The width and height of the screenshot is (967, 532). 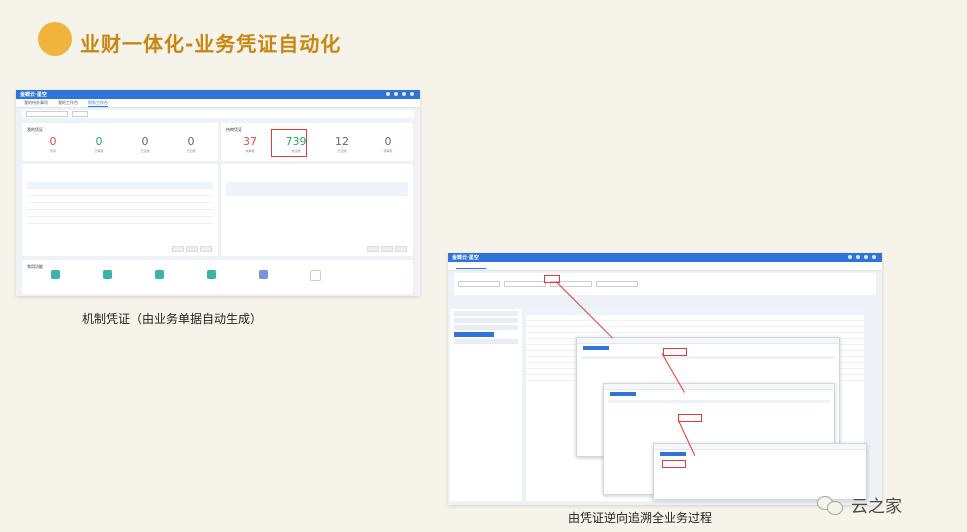 What do you see at coordinates (342, 144) in the screenshot?
I see `stat-recorded-2: 12 已记账` at bounding box center [342, 144].